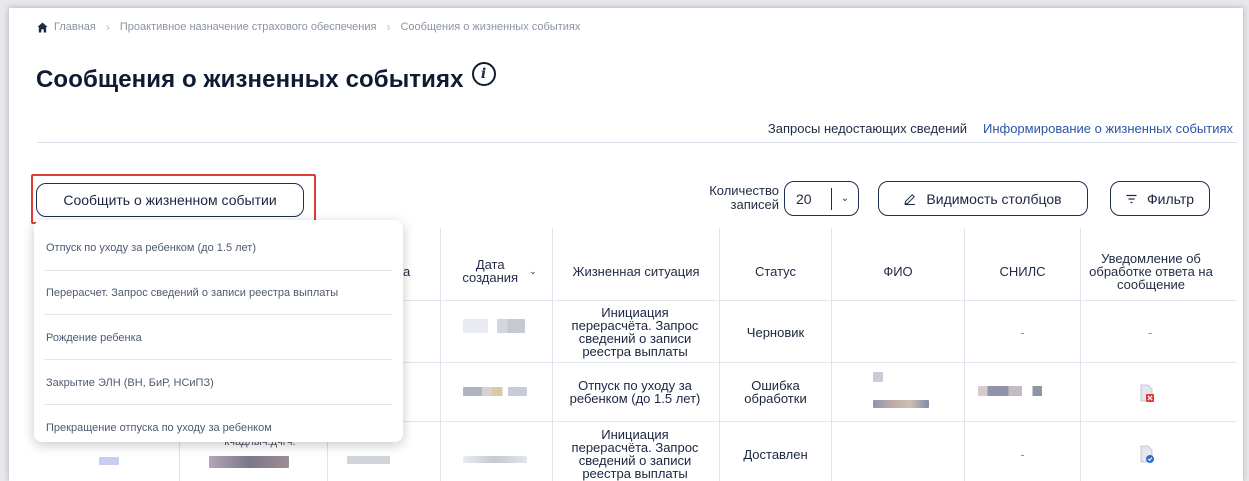  Describe the element at coordinates (490, 27) in the screenshot. I see `breadcrumb-current: Сообщения о жизненных событиях` at that location.